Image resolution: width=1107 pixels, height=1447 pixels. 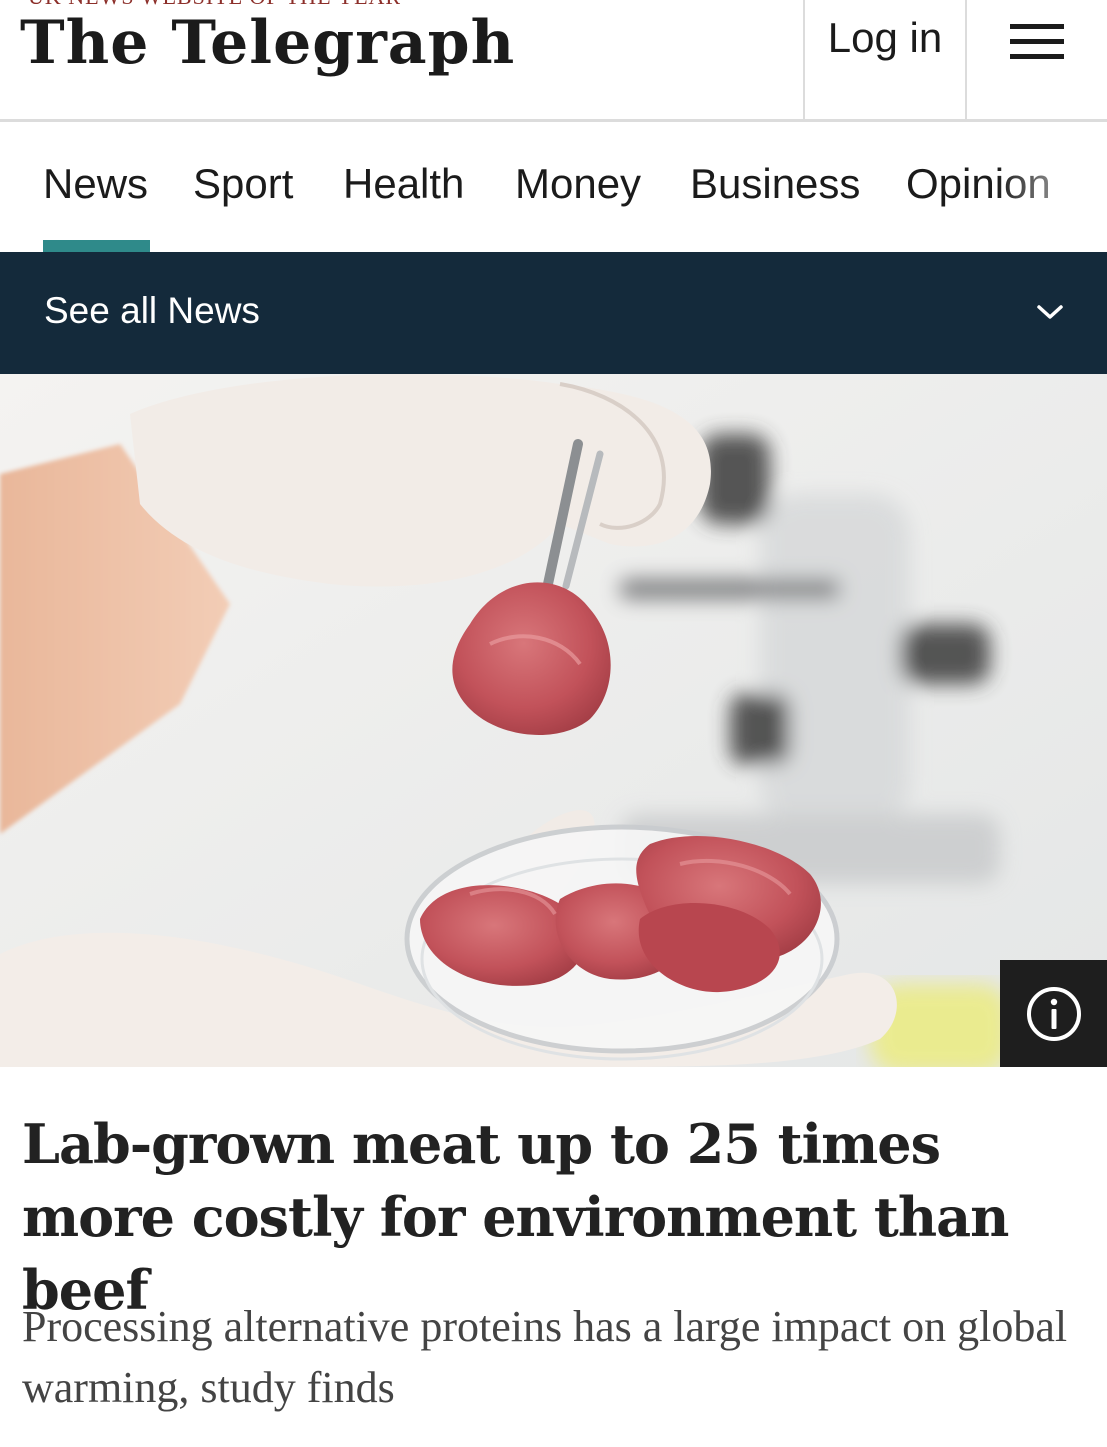 What do you see at coordinates (578, 184) in the screenshot?
I see `tab-money: Money` at bounding box center [578, 184].